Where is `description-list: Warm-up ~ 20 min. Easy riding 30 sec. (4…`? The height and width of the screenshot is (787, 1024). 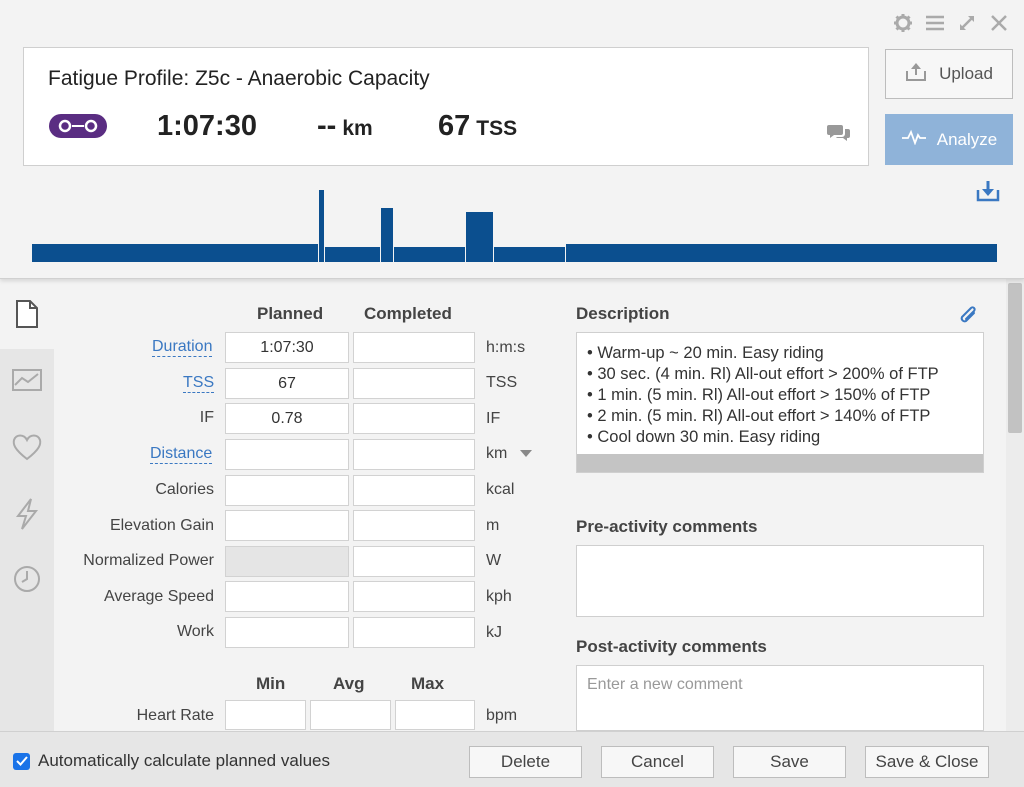 description-list: Warm-up ~ 20 min. Easy riding 30 sec. (4… is located at coordinates (785, 395).